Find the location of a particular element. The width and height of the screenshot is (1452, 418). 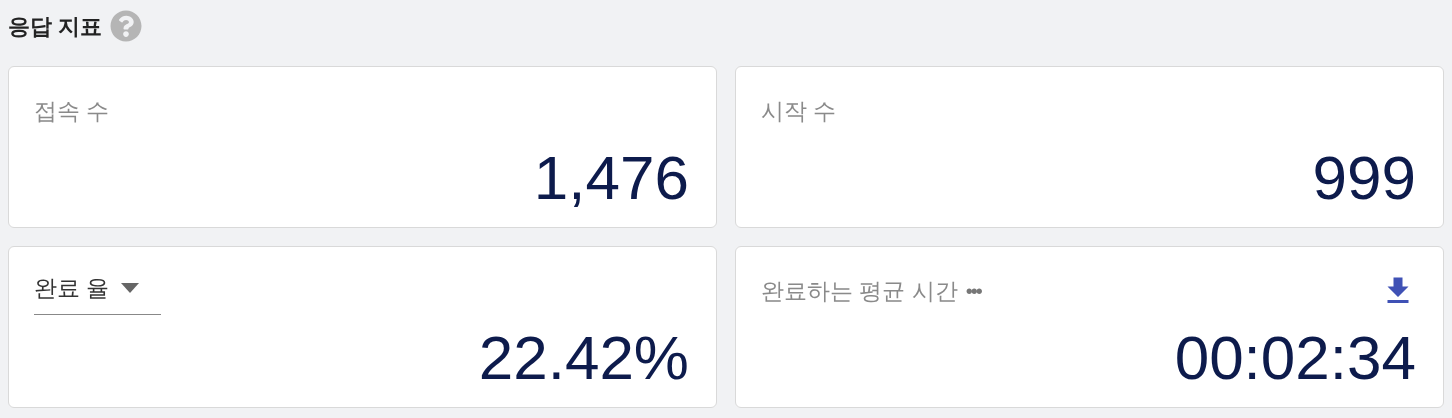

stat-value: 1,476 is located at coordinates (611, 178).